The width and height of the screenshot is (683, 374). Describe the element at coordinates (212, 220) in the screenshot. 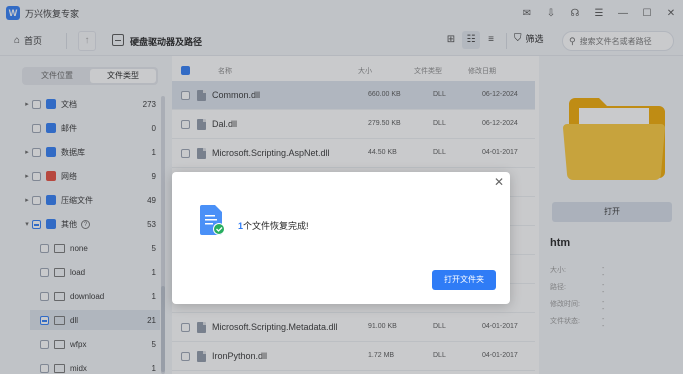

I see `document-success-icon` at that location.